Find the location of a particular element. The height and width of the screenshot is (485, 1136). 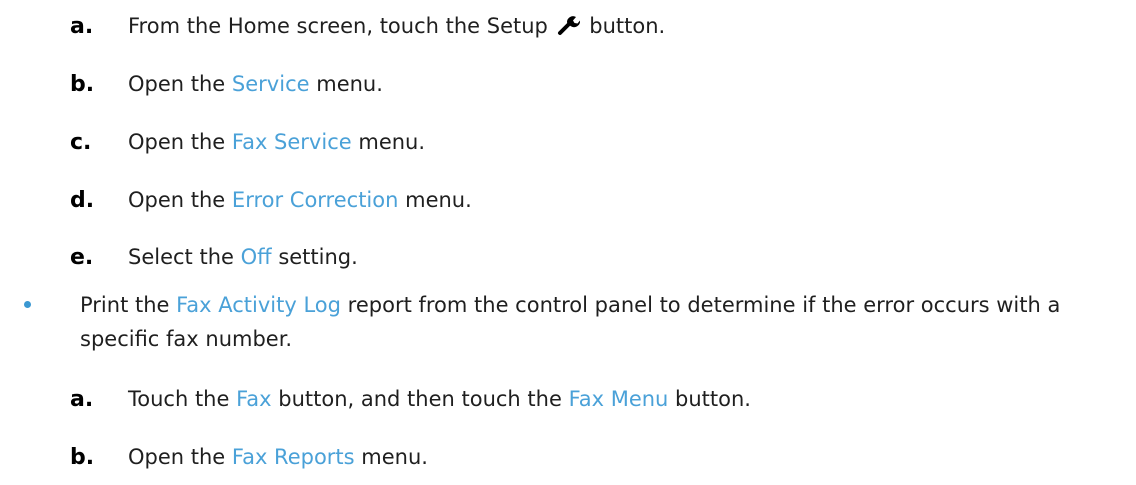

step-e-off: e. Select the Off setting. is located at coordinates (568, 260).